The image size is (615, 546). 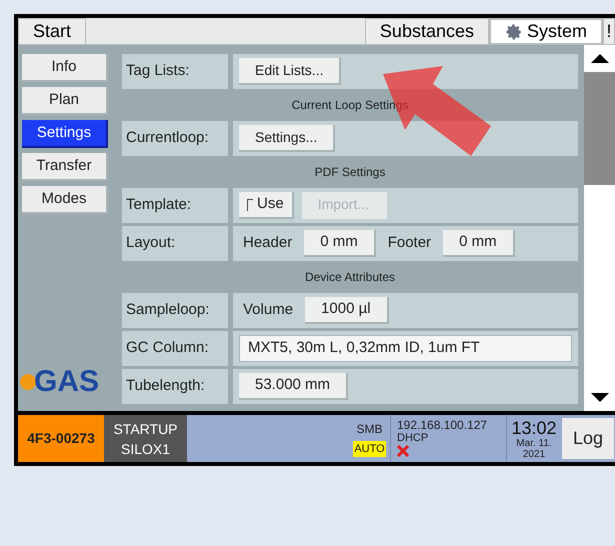 What do you see at coordinates (52, 31) in the screenshot?
I see `top-tab: Start` at bounding box center [52, 31].